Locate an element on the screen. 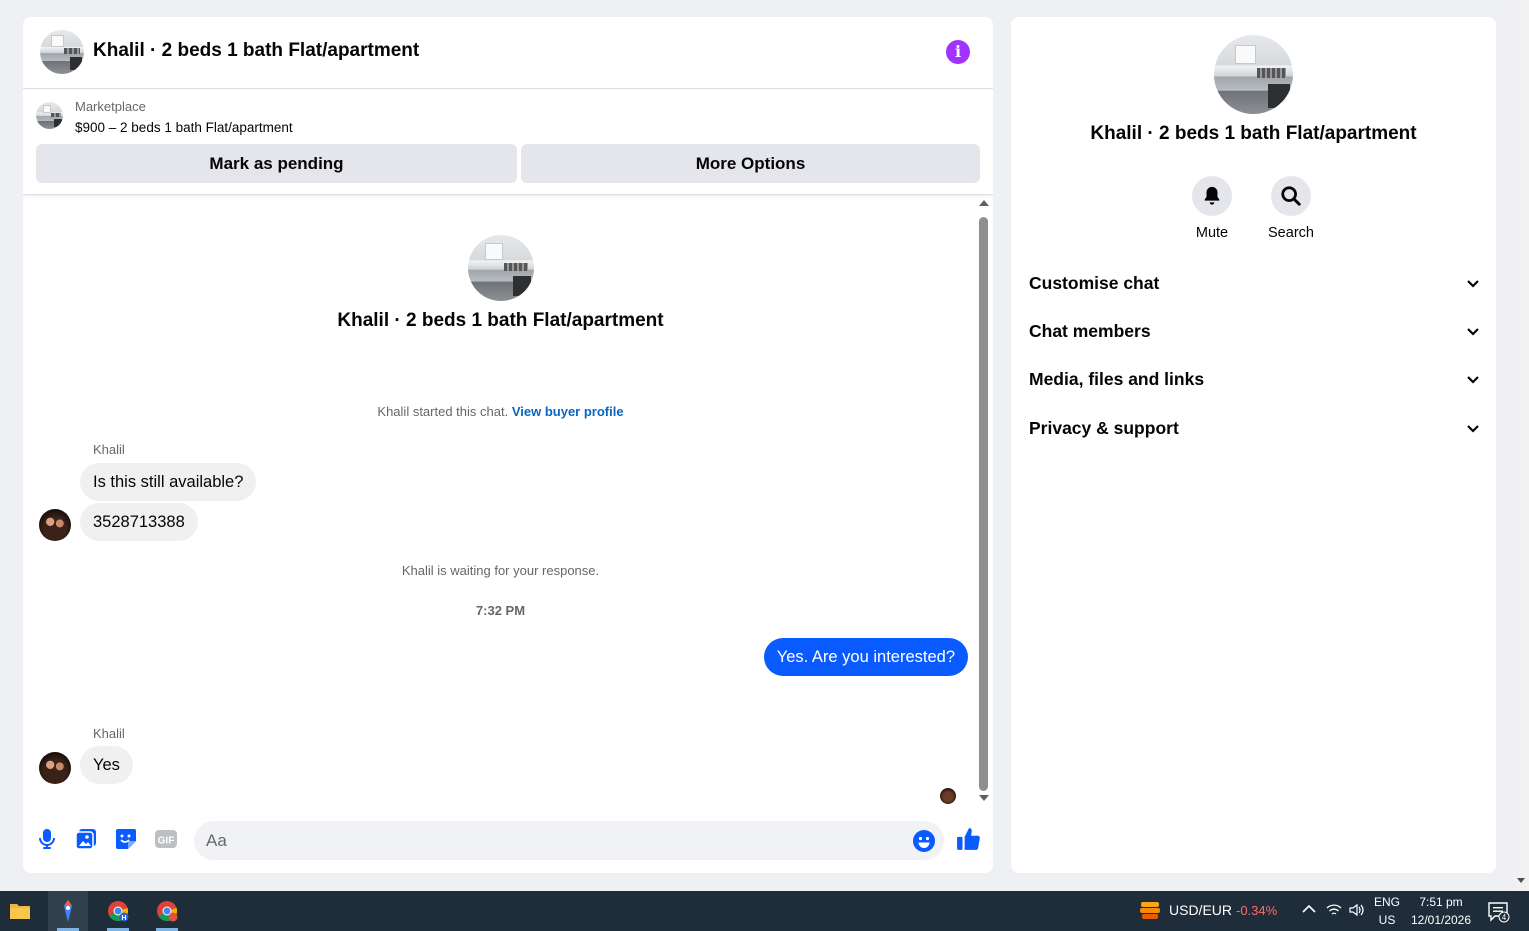  mark-as-pending-button: Mark as pending is located at coordinates (276, 163).